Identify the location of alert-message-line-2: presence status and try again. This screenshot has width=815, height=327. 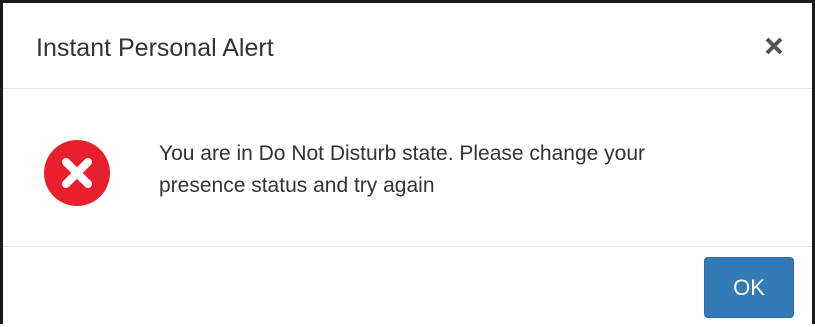
(297, 185).